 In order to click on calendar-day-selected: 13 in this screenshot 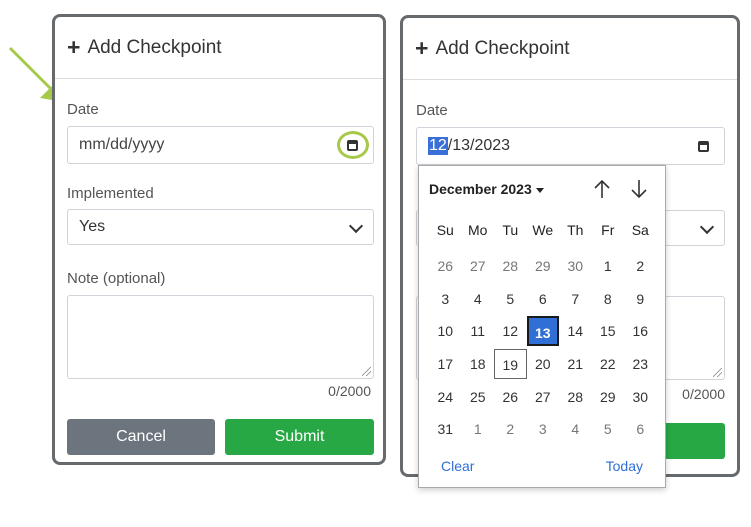, I will do `click(542, 331)`.